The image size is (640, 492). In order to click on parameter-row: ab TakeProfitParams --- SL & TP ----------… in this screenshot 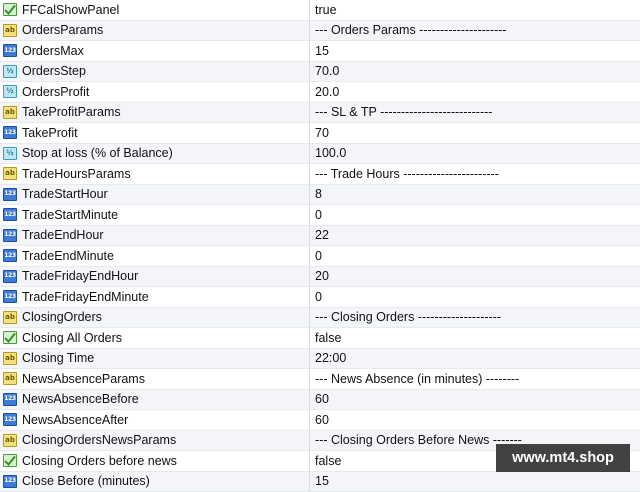, I will do `click(320, 113)`.